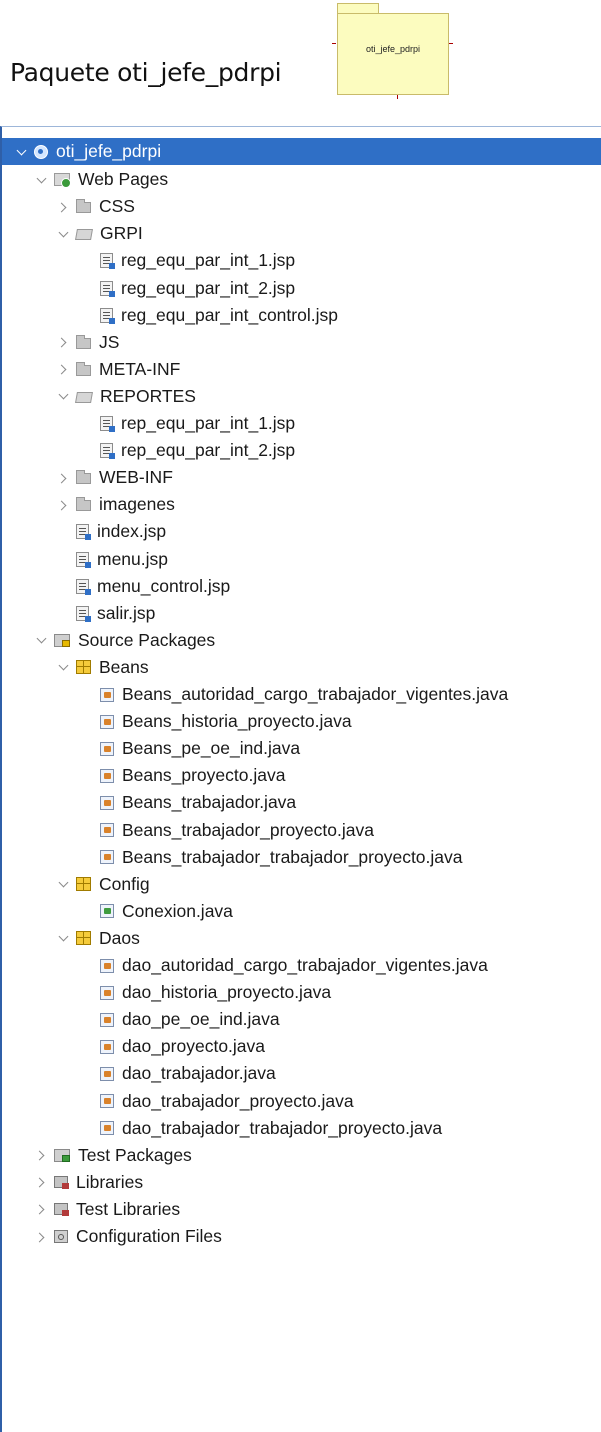 Image resolution: width=601 pixels, height=1432 pixels. I want to click on tree-item: Configuration Files, so click(112, 1236).